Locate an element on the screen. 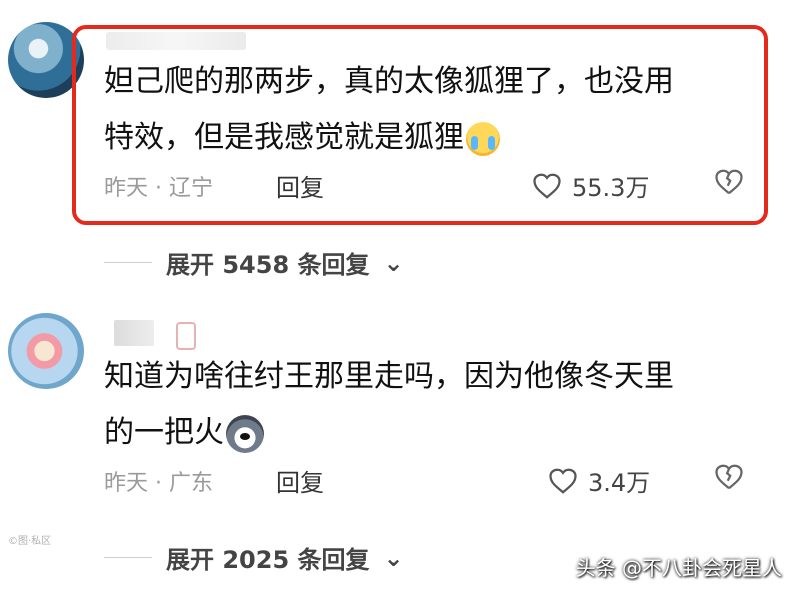  username-blurred is located at coordinates (134, 333).